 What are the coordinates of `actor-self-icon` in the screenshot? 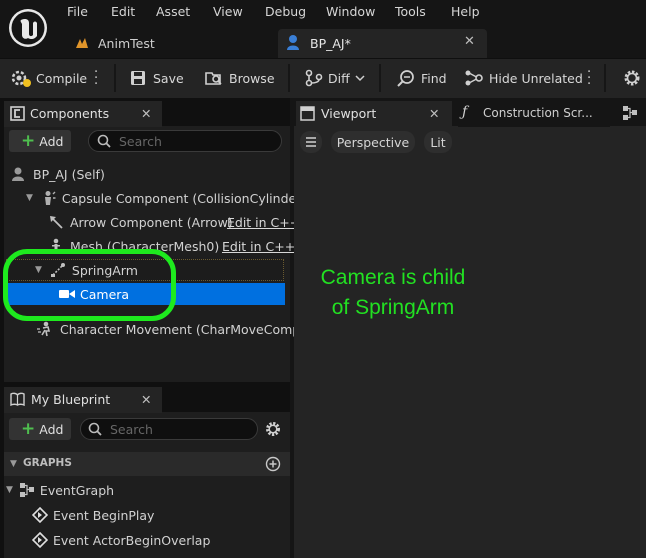 It's located at (18, 174).